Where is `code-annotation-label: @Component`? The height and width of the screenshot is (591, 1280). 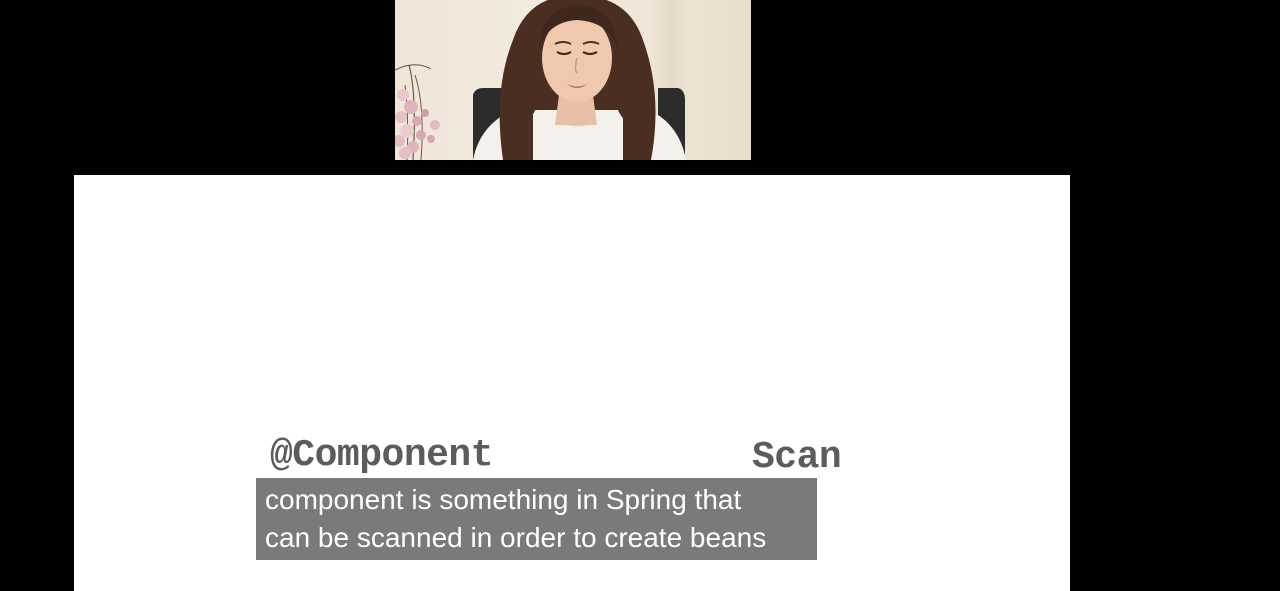
code-annotation-label: @Component is located at coordinates (382, 455).